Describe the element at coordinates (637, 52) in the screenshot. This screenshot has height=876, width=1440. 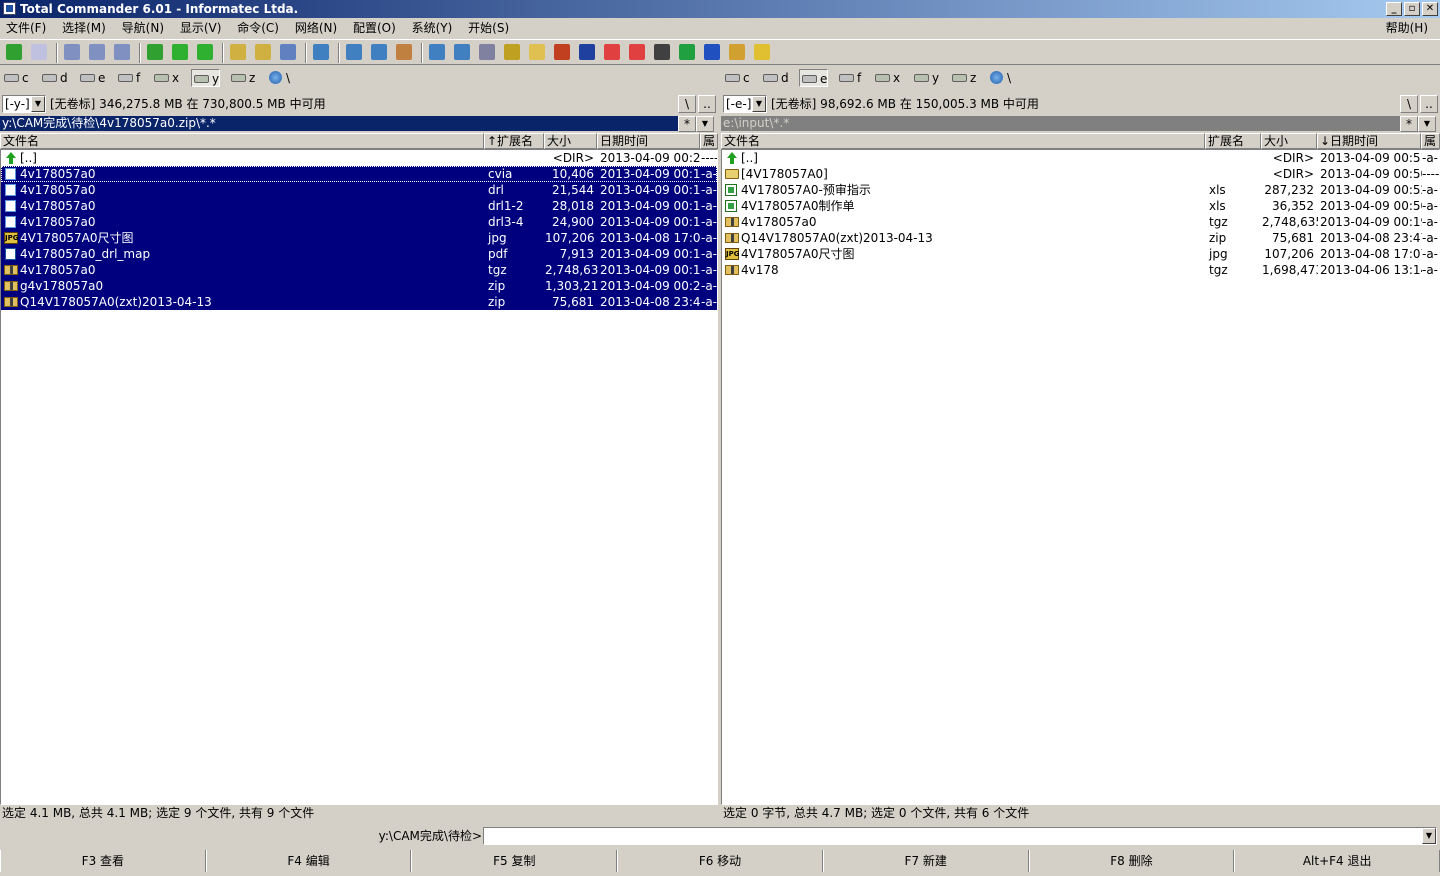
I see `acrobat-icon` at that location.